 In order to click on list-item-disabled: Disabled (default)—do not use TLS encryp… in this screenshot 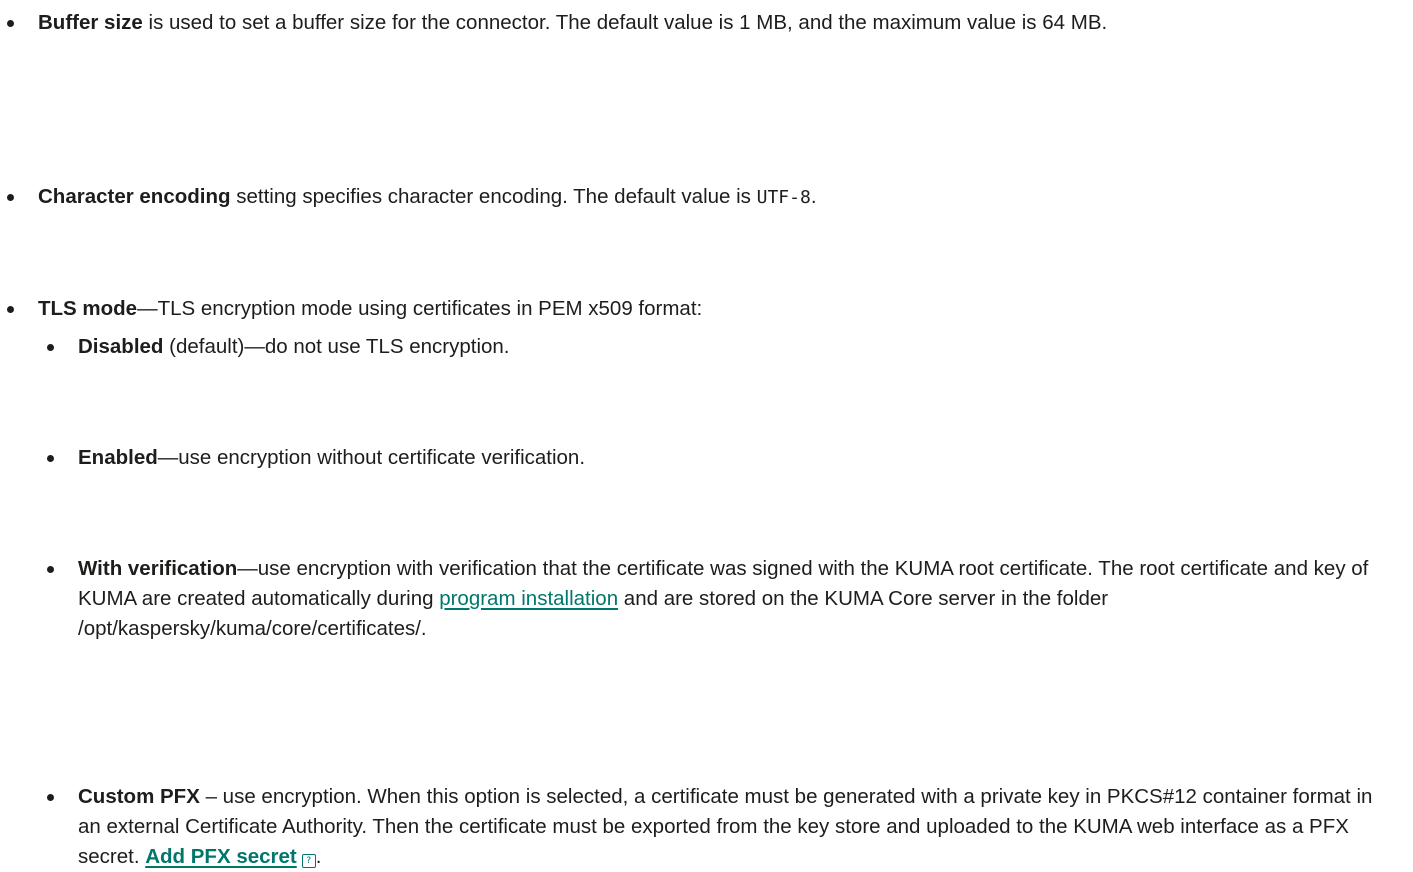, I will do `click(722, 347)`.